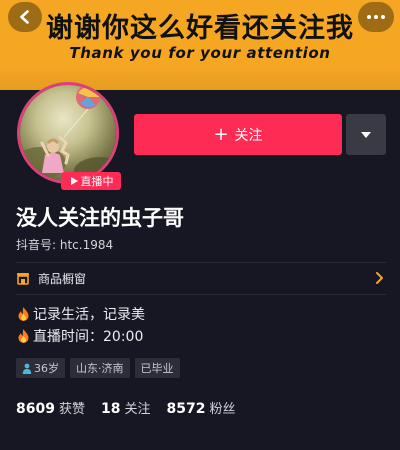 This screenshot has width=400, height=450. What do you see at coordinates (97, 181) in the screenshot?
I see `live-badge-label: 直播中` at bounding box center [97, 181].